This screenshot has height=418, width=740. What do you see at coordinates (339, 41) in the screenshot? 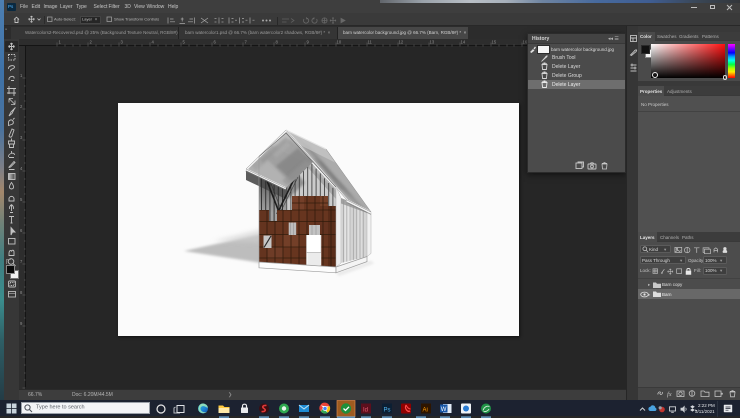
I see `svg-text: 10` at bounding box center [339, 41].